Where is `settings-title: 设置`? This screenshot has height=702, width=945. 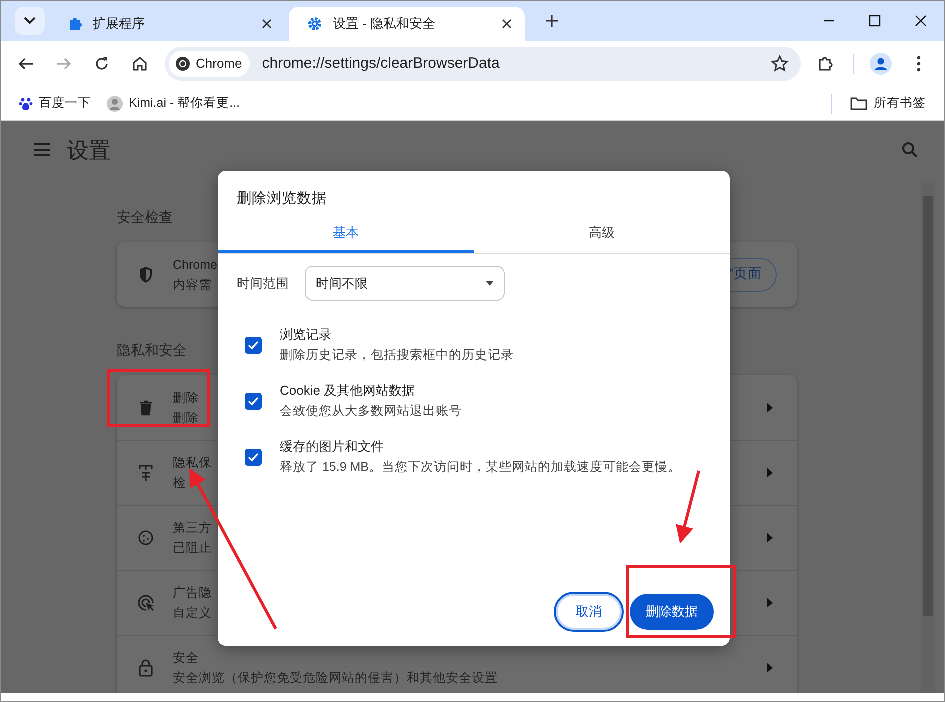
settings-title: 设置 is located at coordinates (89, 150).